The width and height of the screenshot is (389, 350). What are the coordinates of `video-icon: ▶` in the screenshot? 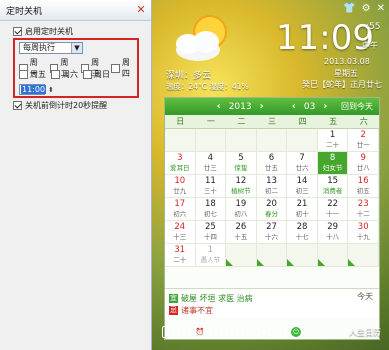 It's located at (280, 332).